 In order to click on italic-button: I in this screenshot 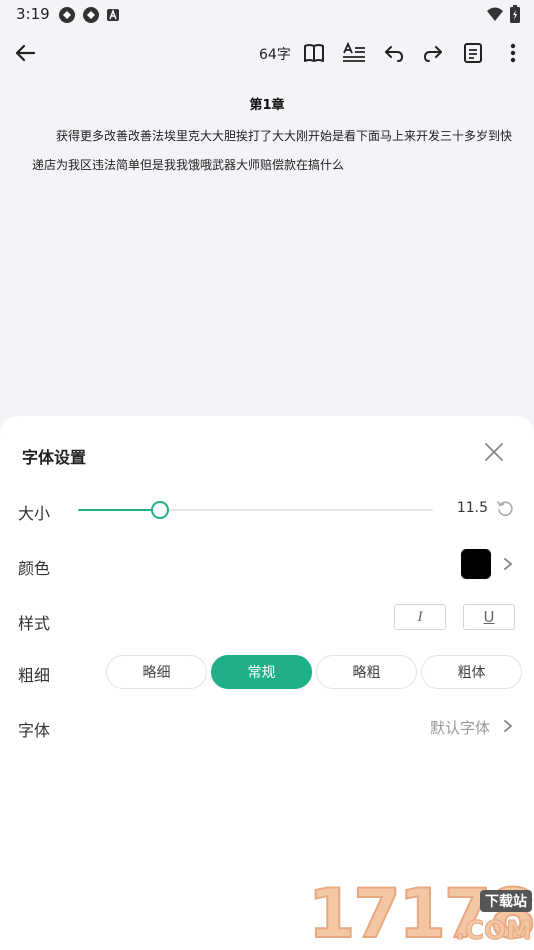, I will do `click(420, 617)`.